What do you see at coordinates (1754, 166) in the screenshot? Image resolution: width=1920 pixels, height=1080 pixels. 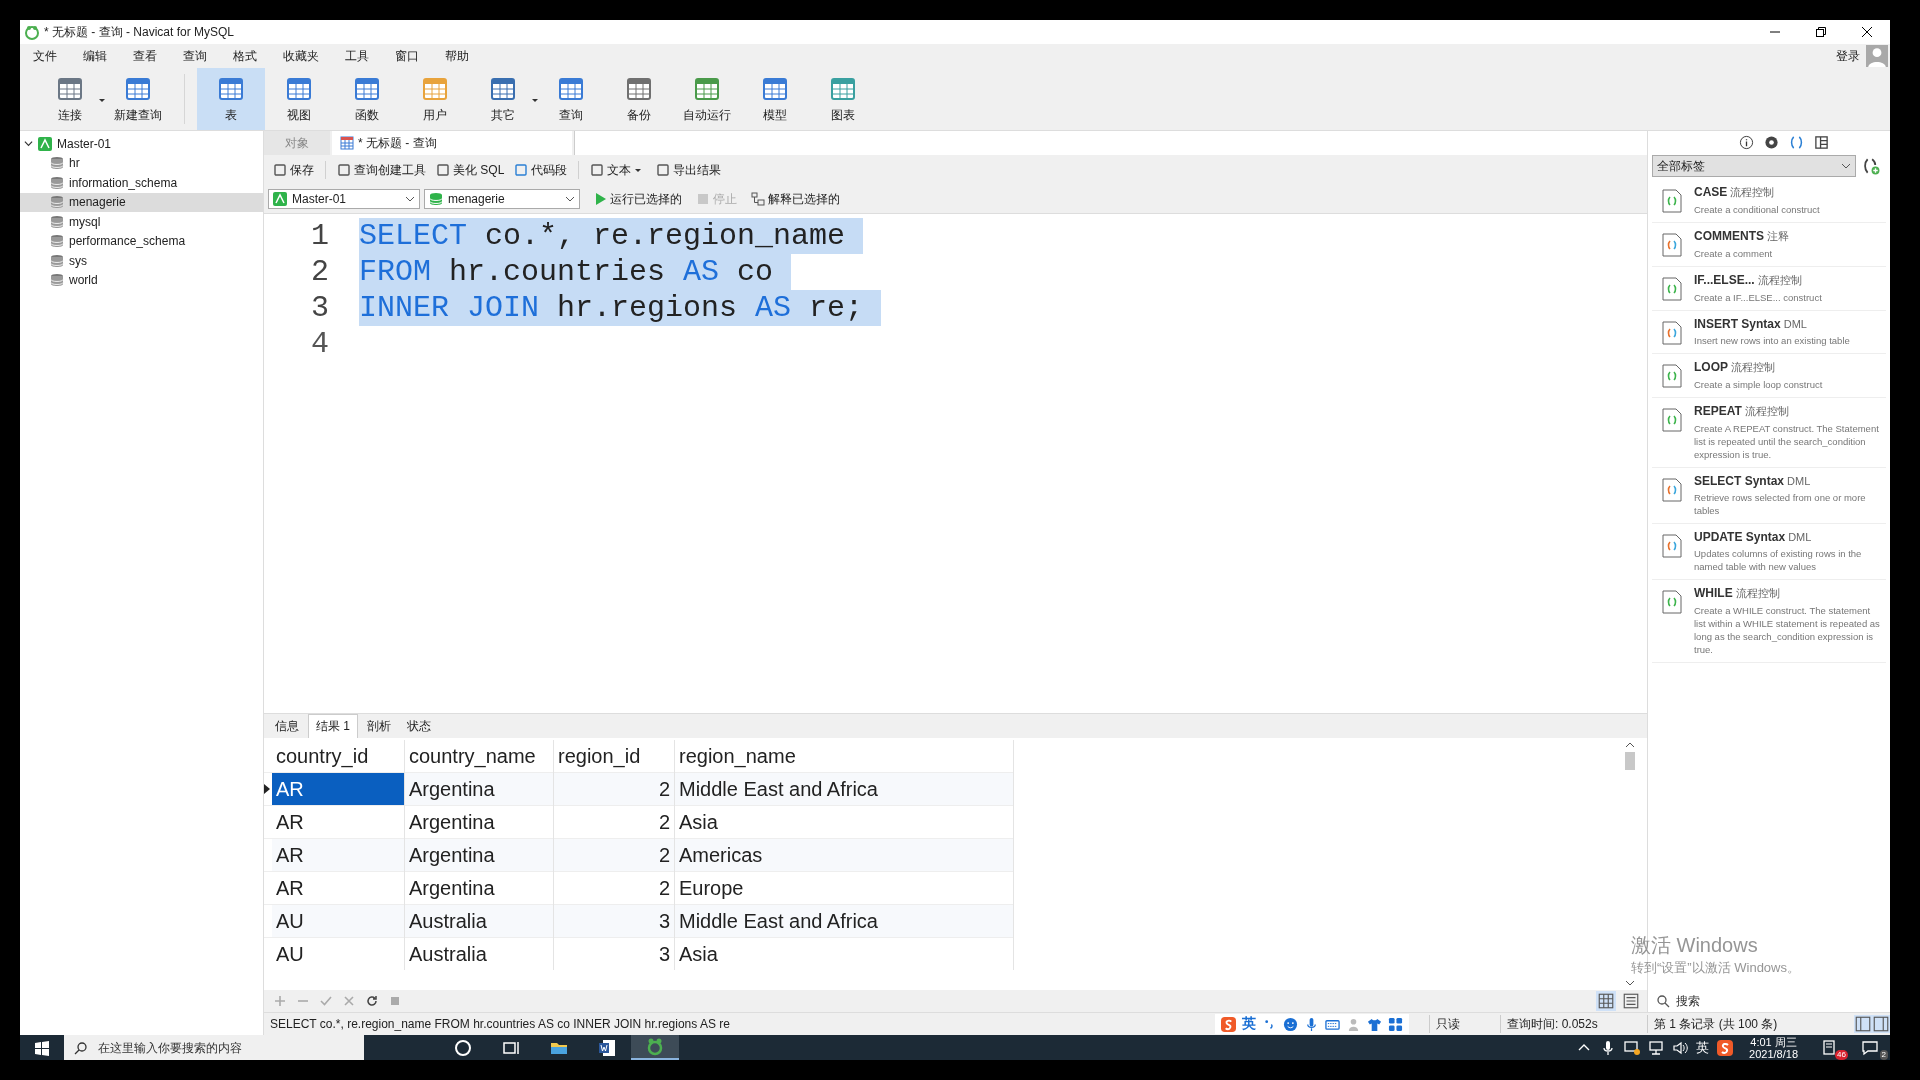 I see `tag-filter-dropdown: 全部标签` at bounding box center [1754, 166].